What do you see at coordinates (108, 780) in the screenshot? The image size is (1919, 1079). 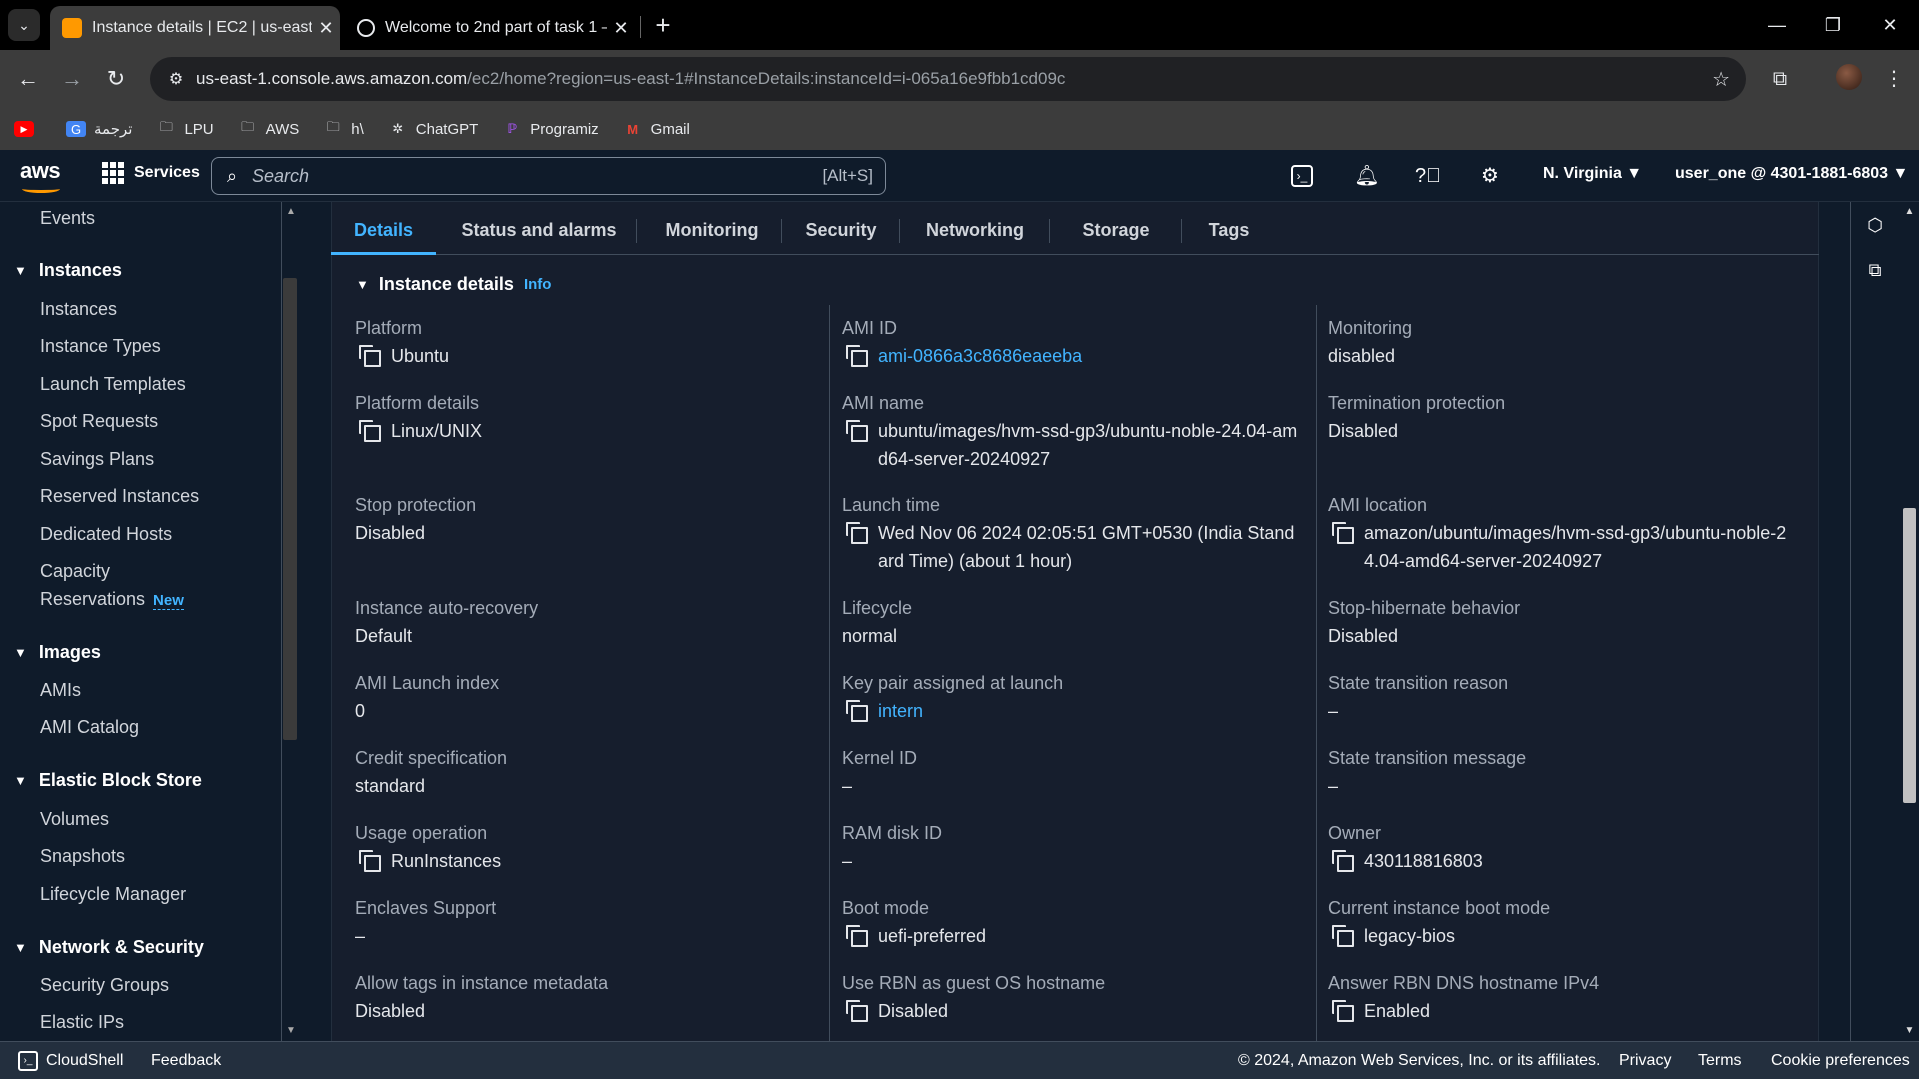 I see `sidebar-group-elastic-block-store: ▼ Elastic Block Store` at bounding box center [108, 780].